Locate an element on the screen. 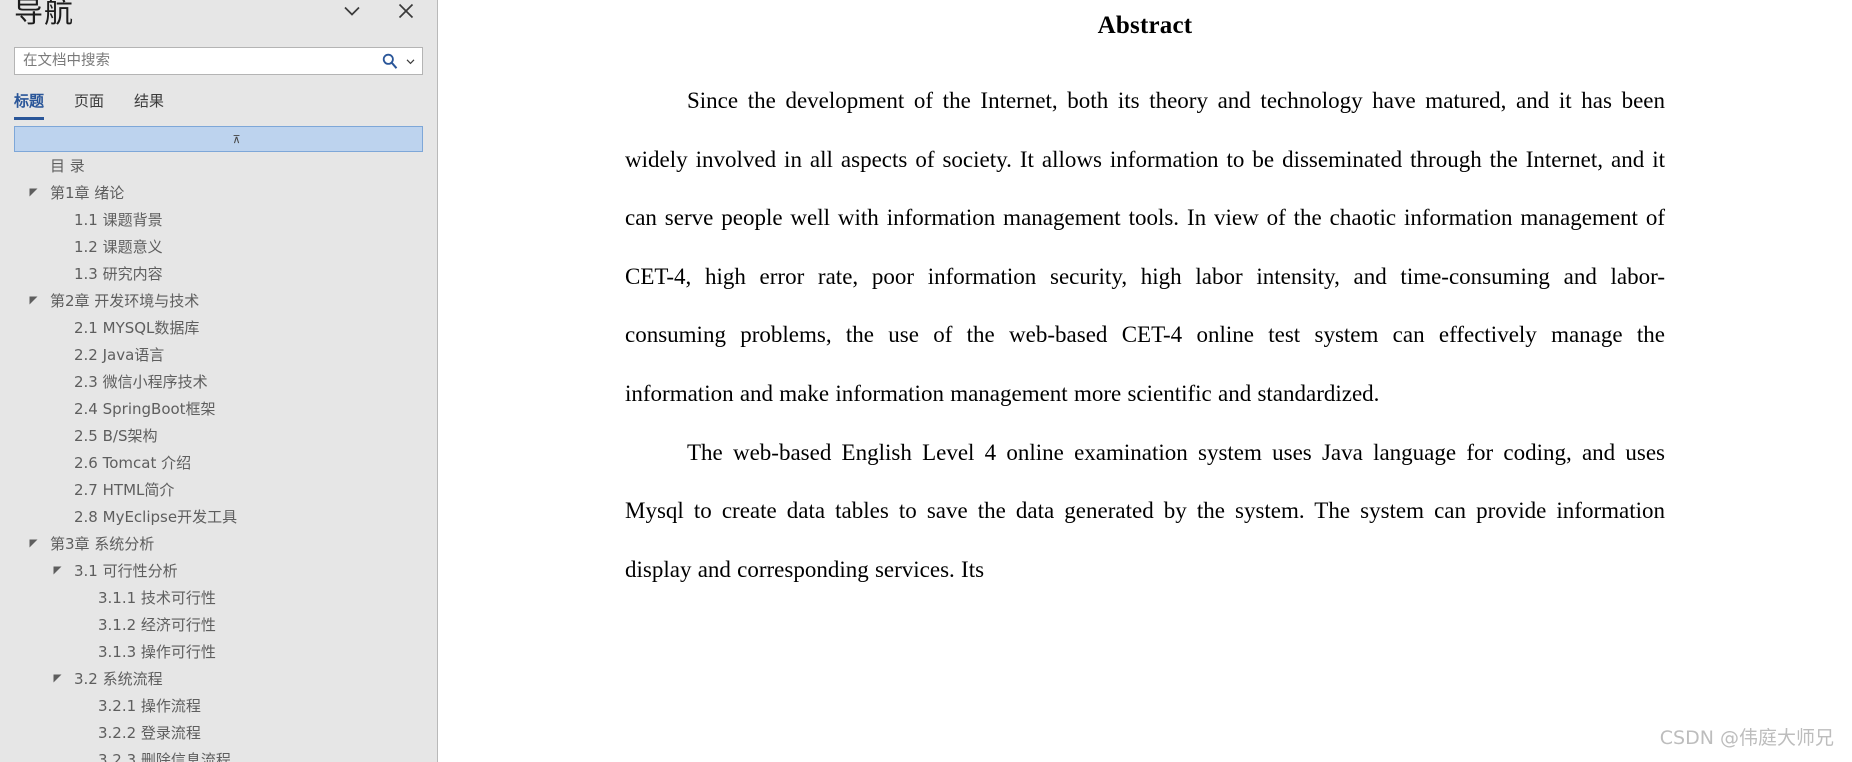 Image resolution: width=1852 pixels, height=762 pixels. outline-item-label: 1.2 课题意义 is located at coordinates (118, 247).